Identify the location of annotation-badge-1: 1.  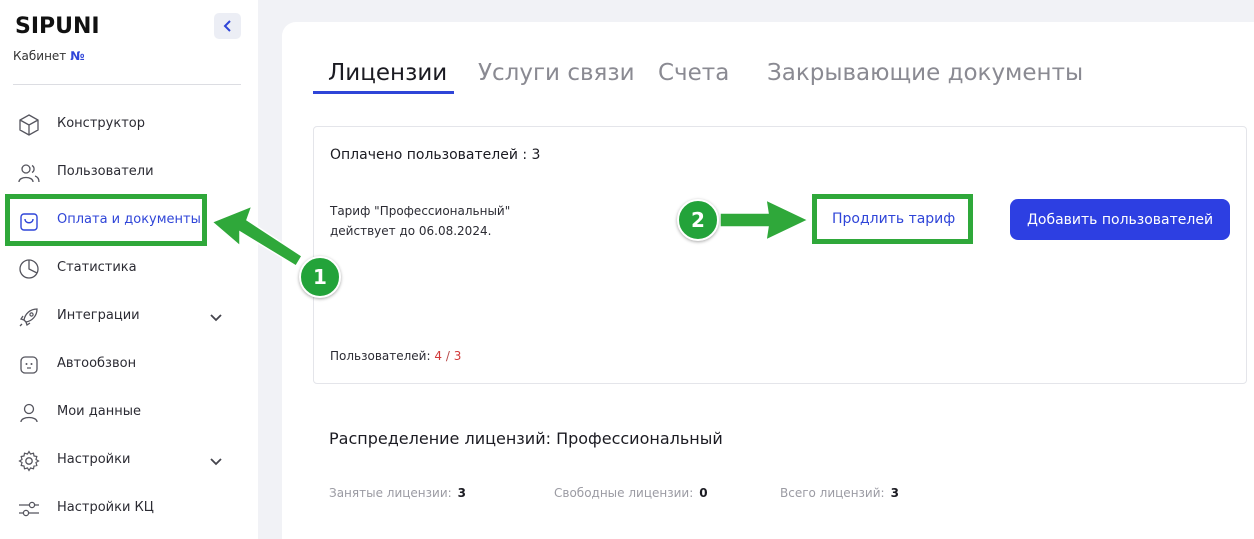
(320, 277).